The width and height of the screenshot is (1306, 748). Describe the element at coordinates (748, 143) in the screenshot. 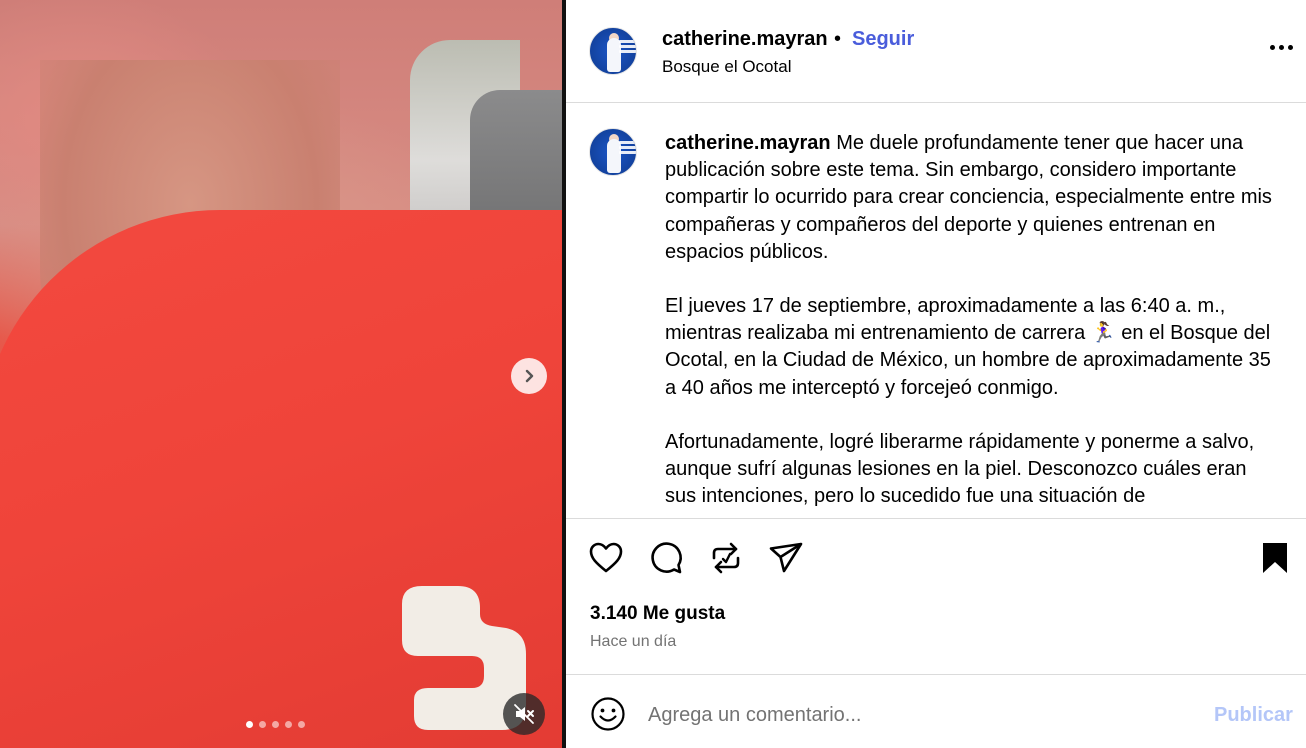

I see `caption-username: catherine.mayran` at that location.